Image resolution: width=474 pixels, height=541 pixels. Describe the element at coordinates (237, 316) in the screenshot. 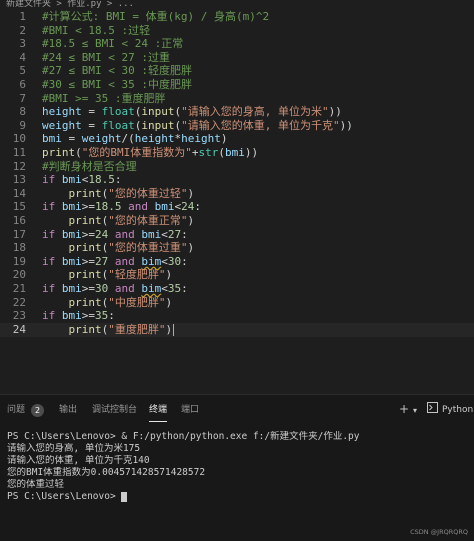

I see `code-line: 23 if bmi>=35:` at that location.